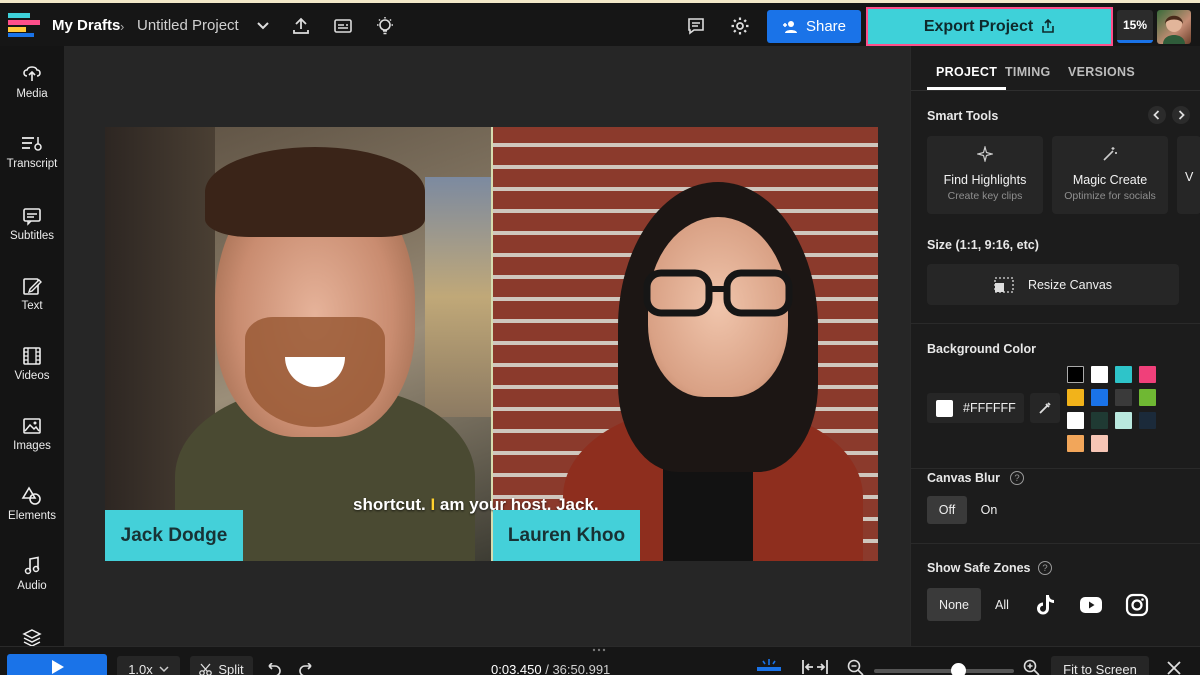 This screenshot has height=675, width=1200. Describe the element at coordinates (954, 604) in the screenshot. I see `safe-zone-none-button: None` at that location.